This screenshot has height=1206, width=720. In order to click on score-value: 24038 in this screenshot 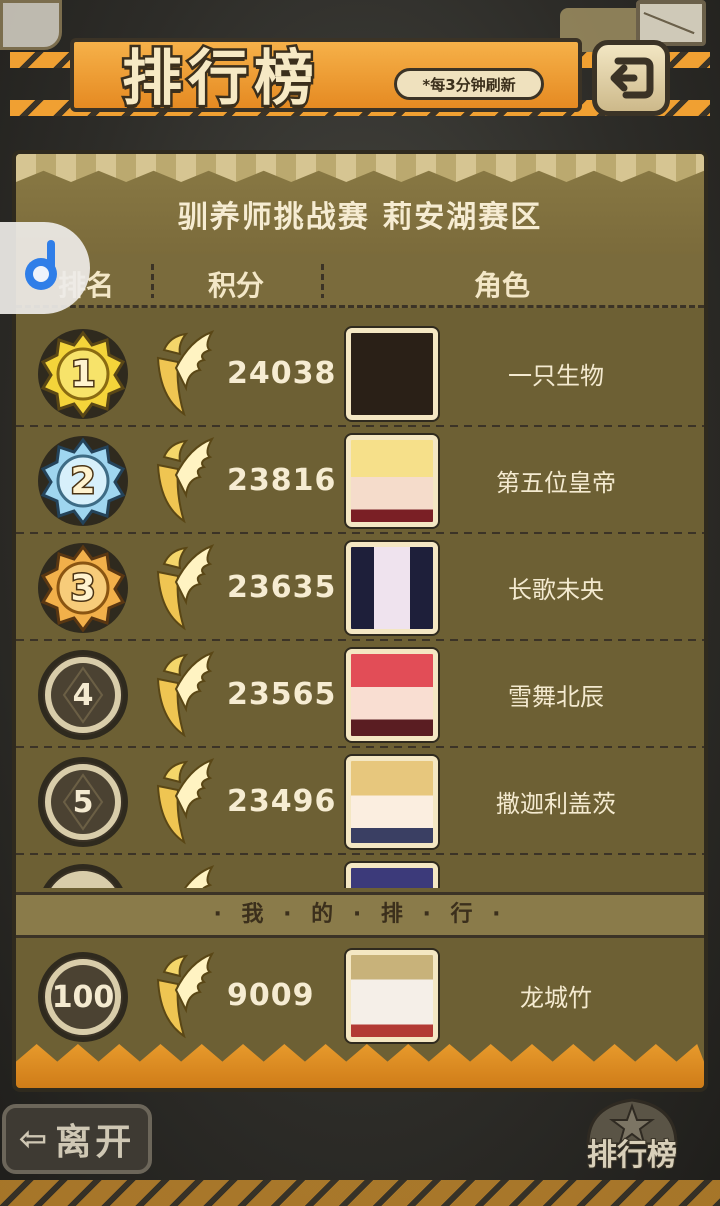, I will do `click(282, 373)`.